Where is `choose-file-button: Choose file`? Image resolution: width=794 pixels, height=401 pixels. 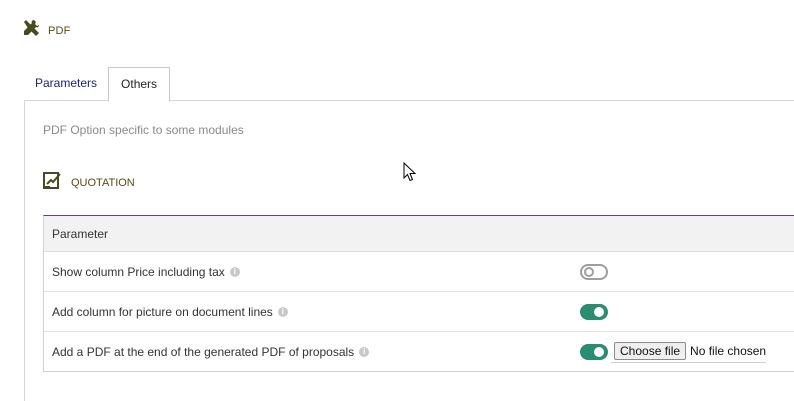 choose-file-button: Choose file is located at coordinates (650, 351).